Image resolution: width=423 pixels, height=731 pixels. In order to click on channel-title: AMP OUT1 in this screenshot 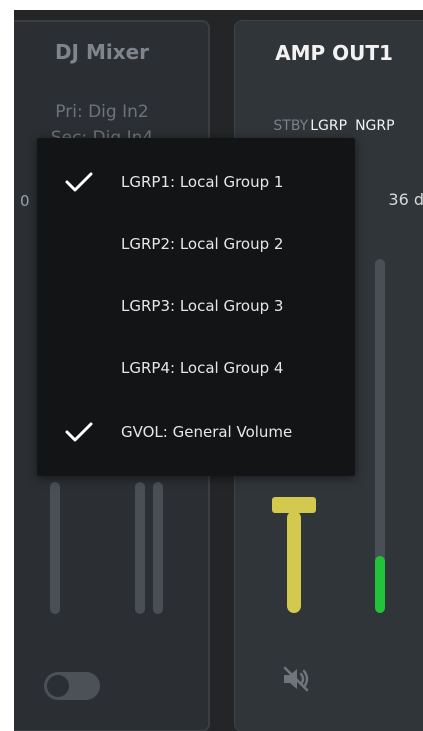, I will do `click(334, 53)`.